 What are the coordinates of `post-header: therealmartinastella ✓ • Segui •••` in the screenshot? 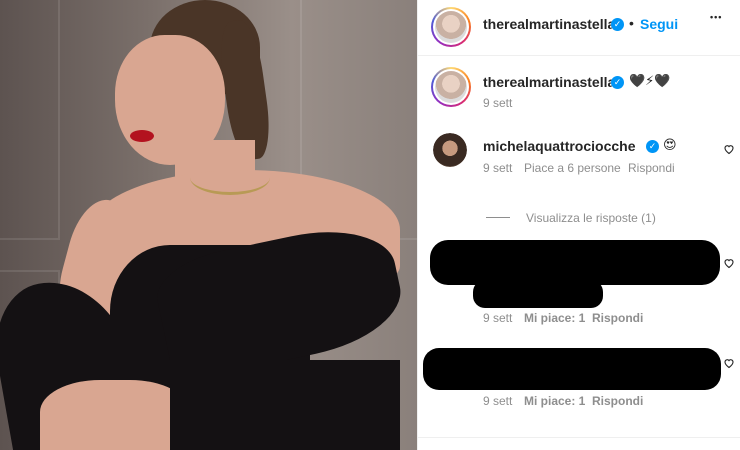 It's located at (579, 28).